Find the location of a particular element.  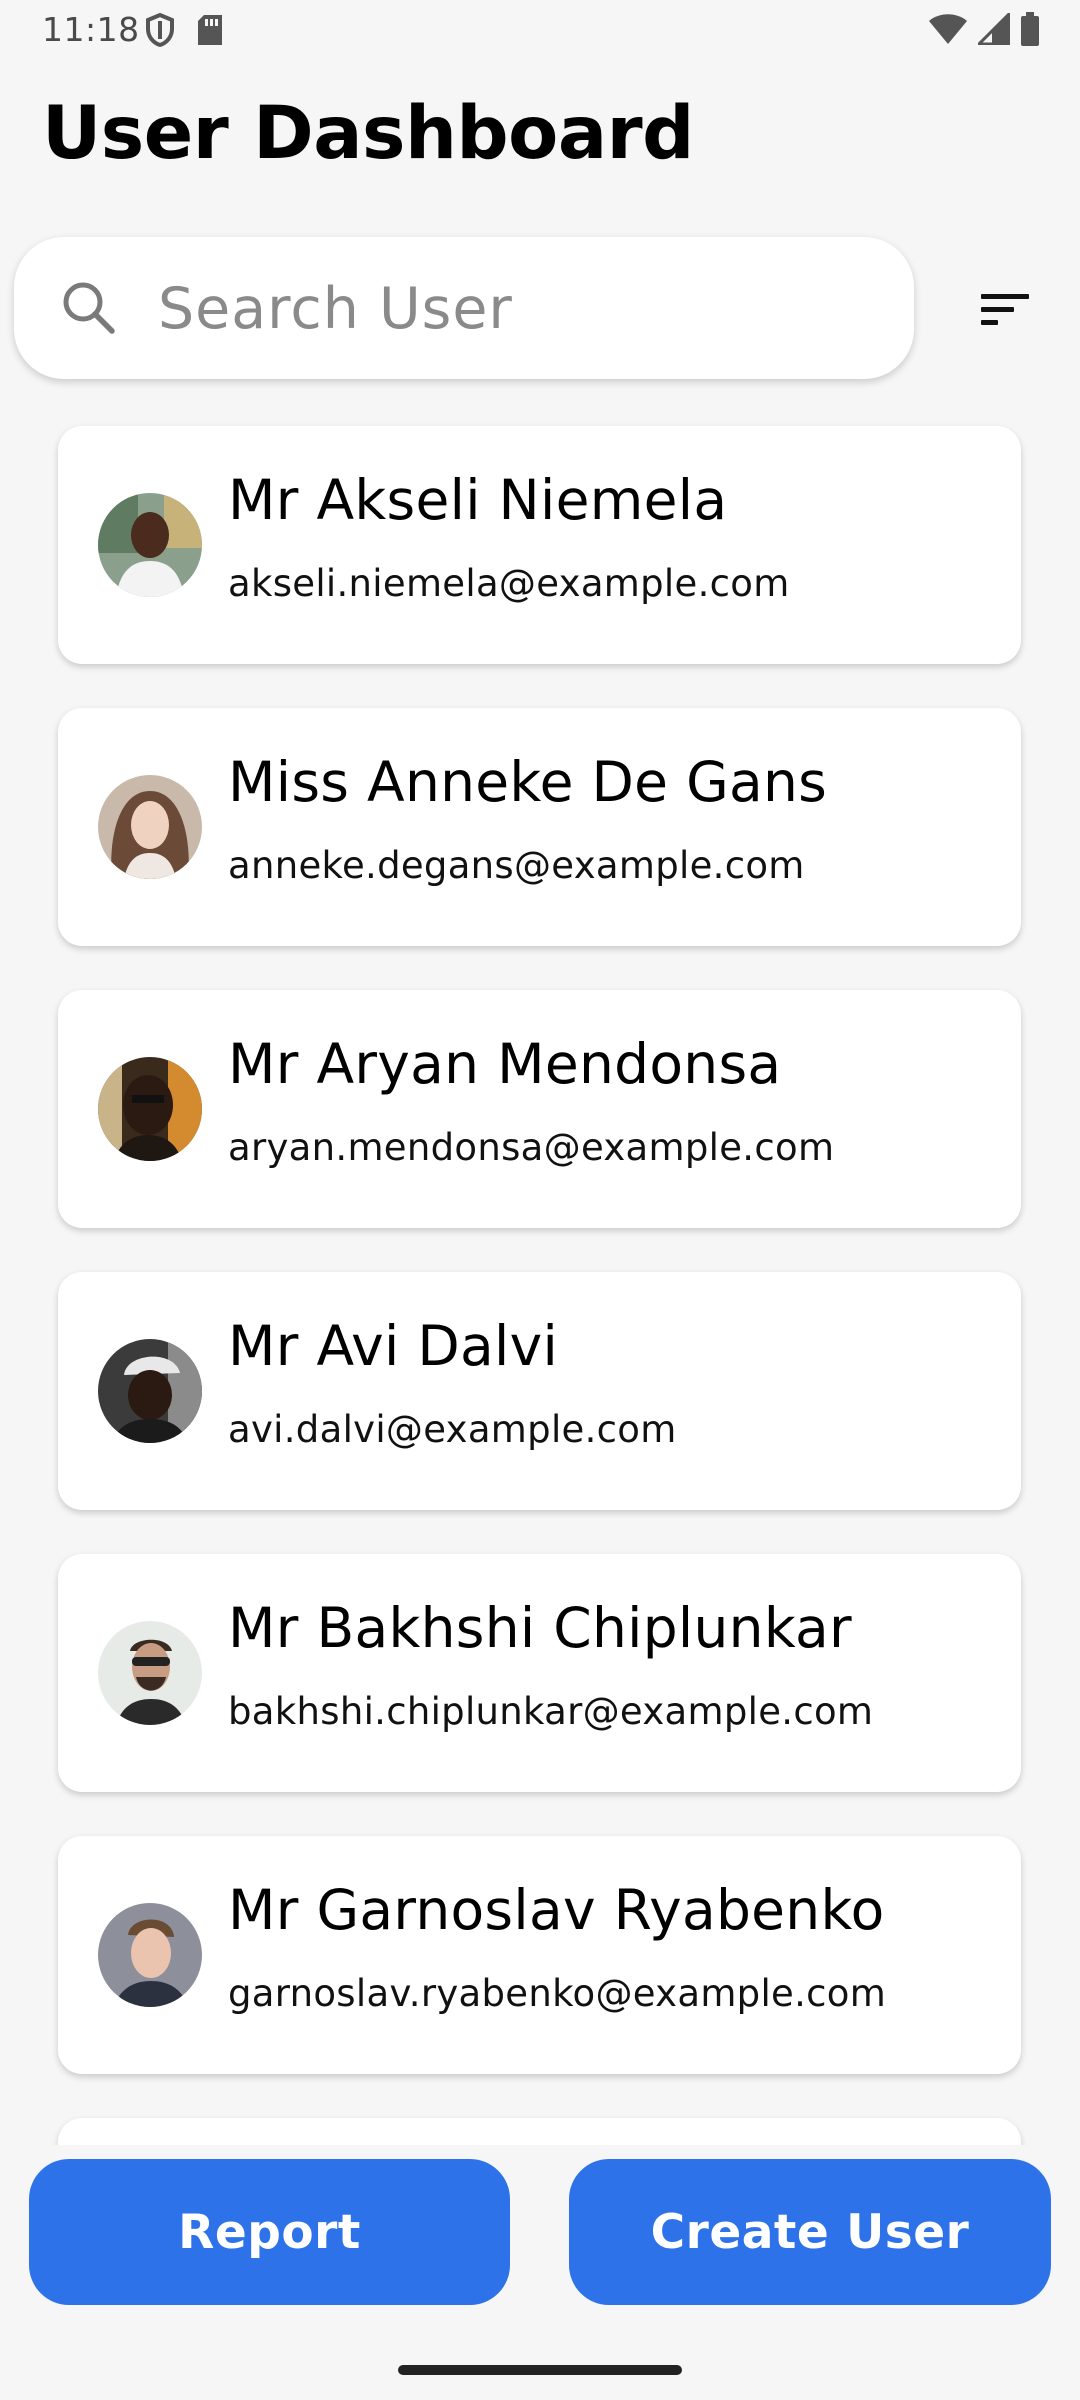

report-button: Report is located at coordinates (269, 2232).